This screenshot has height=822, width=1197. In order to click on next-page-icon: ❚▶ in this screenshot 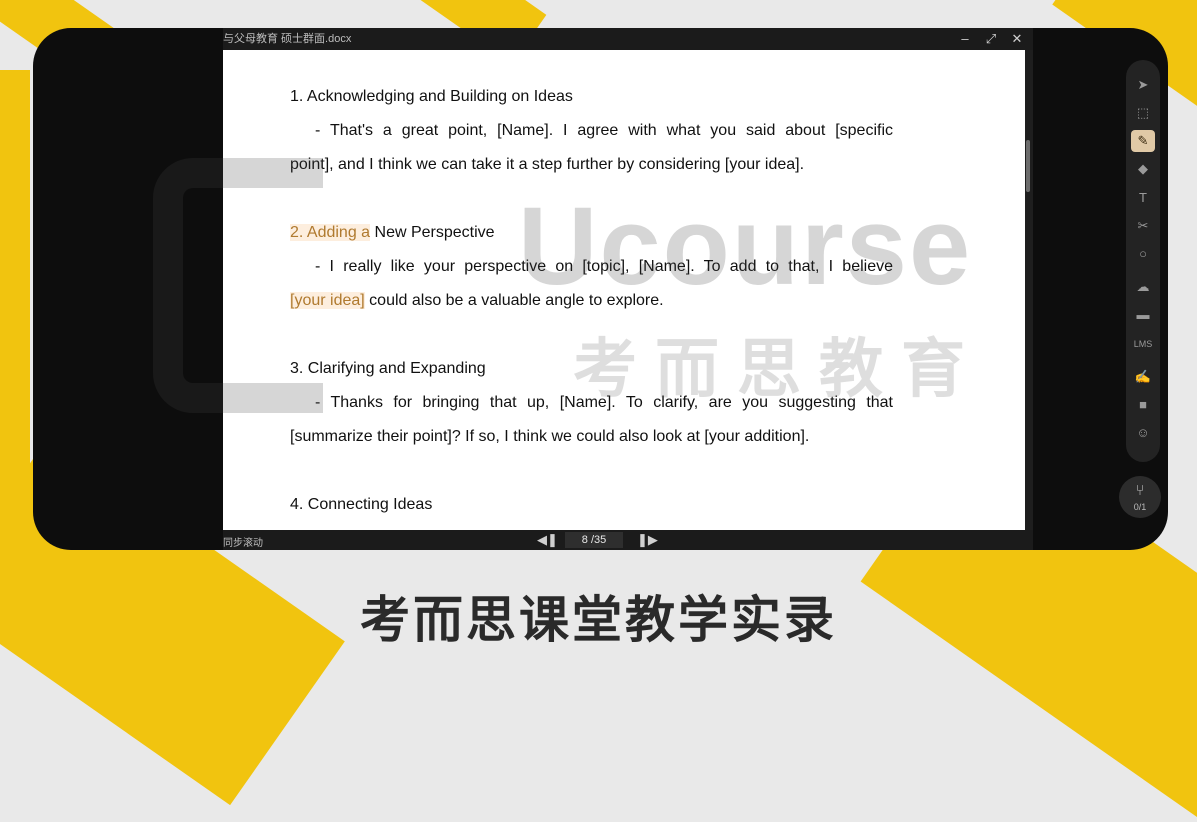, I will do `click(647, 540)`.